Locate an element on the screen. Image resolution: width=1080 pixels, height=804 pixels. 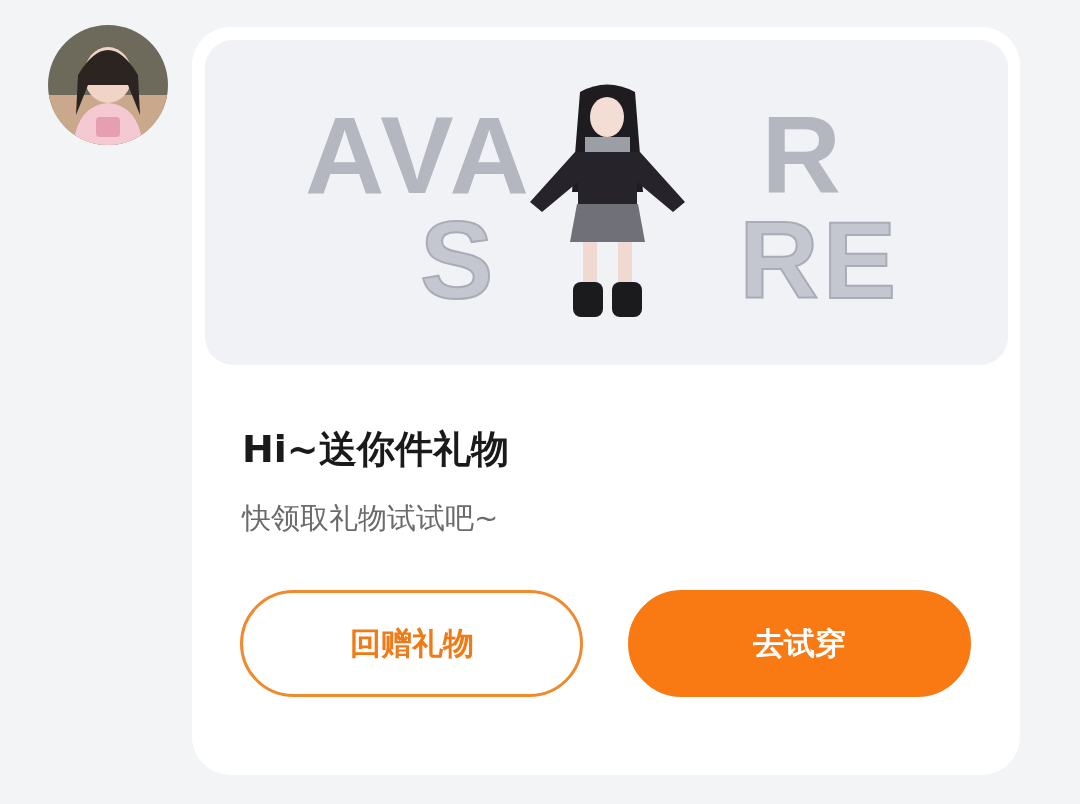
try-on-button: 去试穿 is located at coordinates (799, 644).